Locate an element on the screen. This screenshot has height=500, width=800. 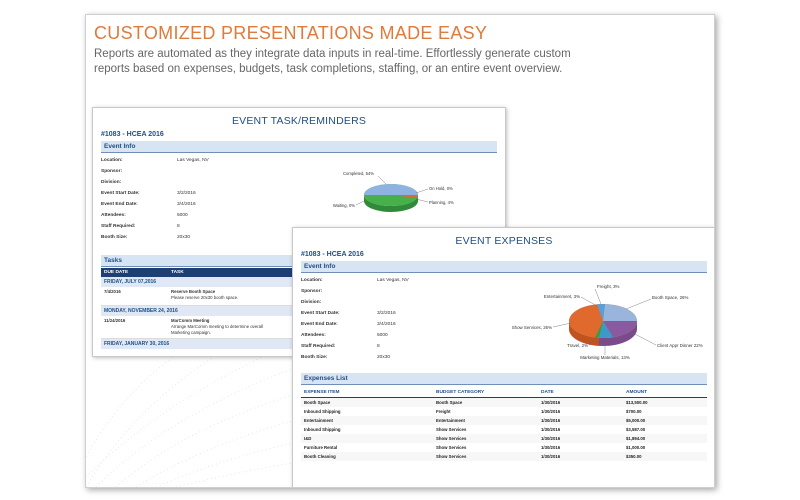
cell-amount: $13,500.00 is located at coordinates (637, 402).